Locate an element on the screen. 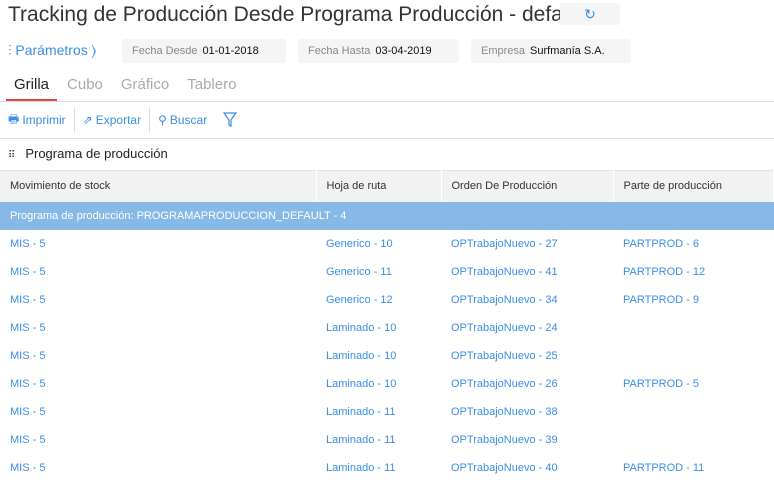  table-cell-link: Generico - 10 is located at coordinates (378, 244).